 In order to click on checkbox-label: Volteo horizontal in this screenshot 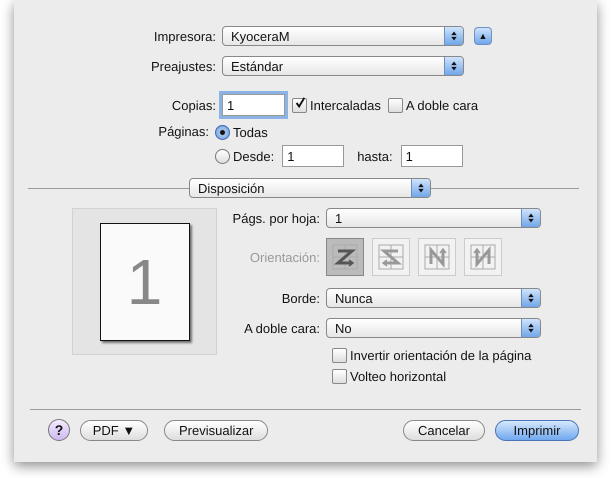, I will do `click(398, 376)`.